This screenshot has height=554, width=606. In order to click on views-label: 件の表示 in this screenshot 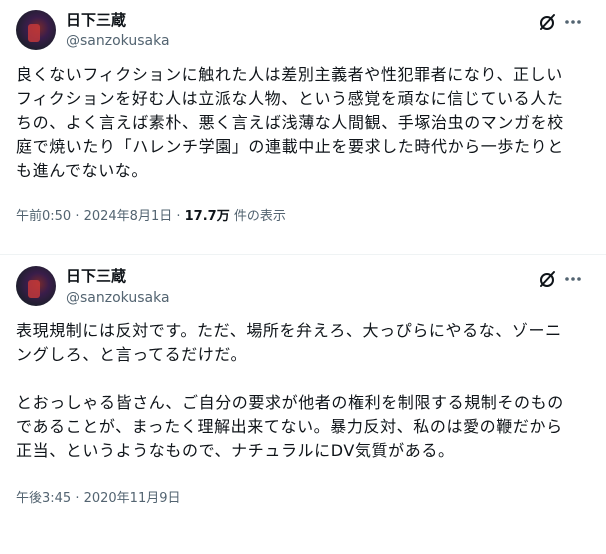, I will do `click(257, 216)`.